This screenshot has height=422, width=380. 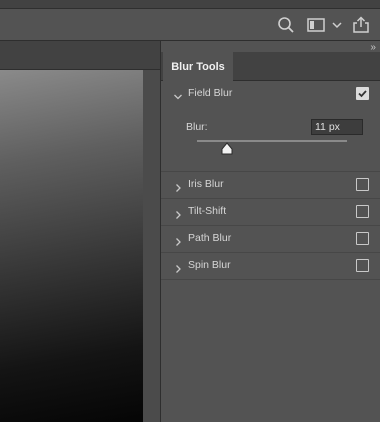 I want to click on section-header-path-blur: Path Blur, so click(x=270, y=239).